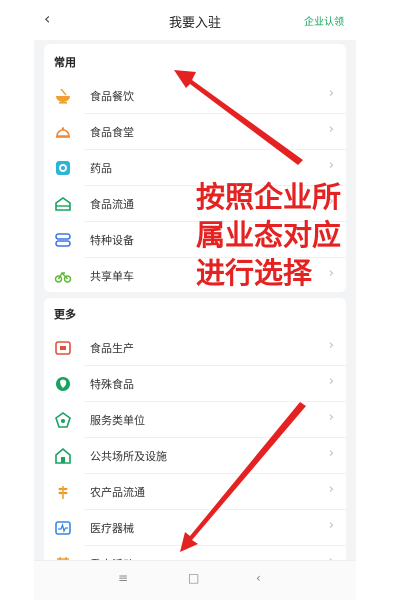  Describe the element at coordinates (63, 132) in the screenshot. I see `dish-cover-icon` at that location.